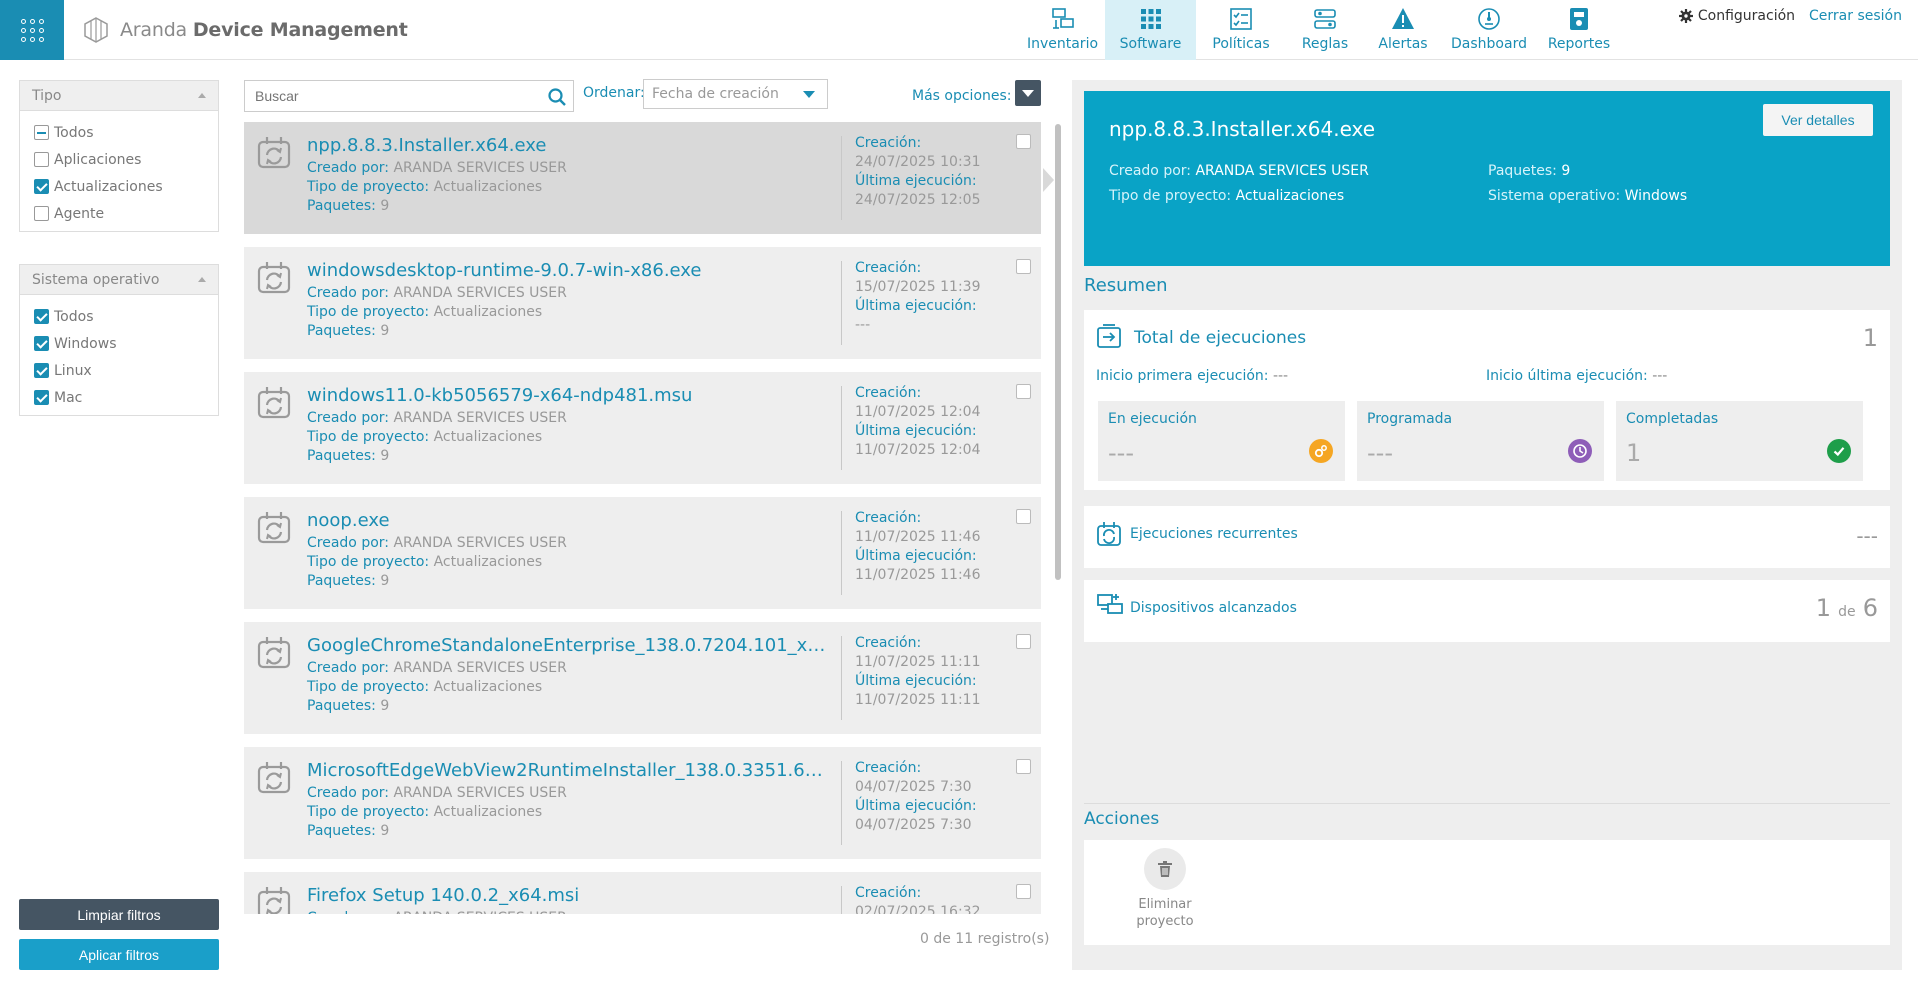 Image resolution: width=1918 pixels, height=987 pixels. I want to click on report-icon, so click(1579, 19).